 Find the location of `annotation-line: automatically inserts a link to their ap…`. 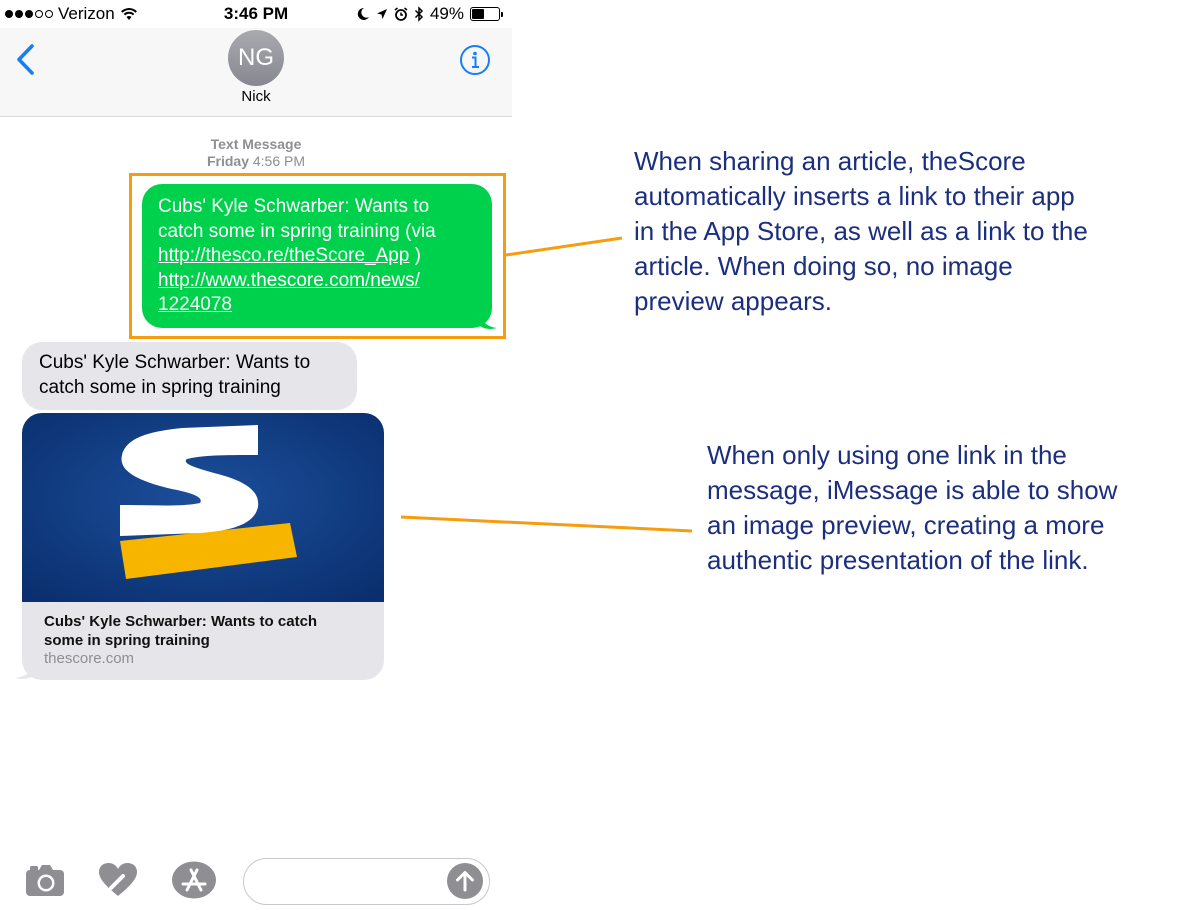

annotation-line: automatically inserts a link to their ap… is located at coordinates (854, 196).